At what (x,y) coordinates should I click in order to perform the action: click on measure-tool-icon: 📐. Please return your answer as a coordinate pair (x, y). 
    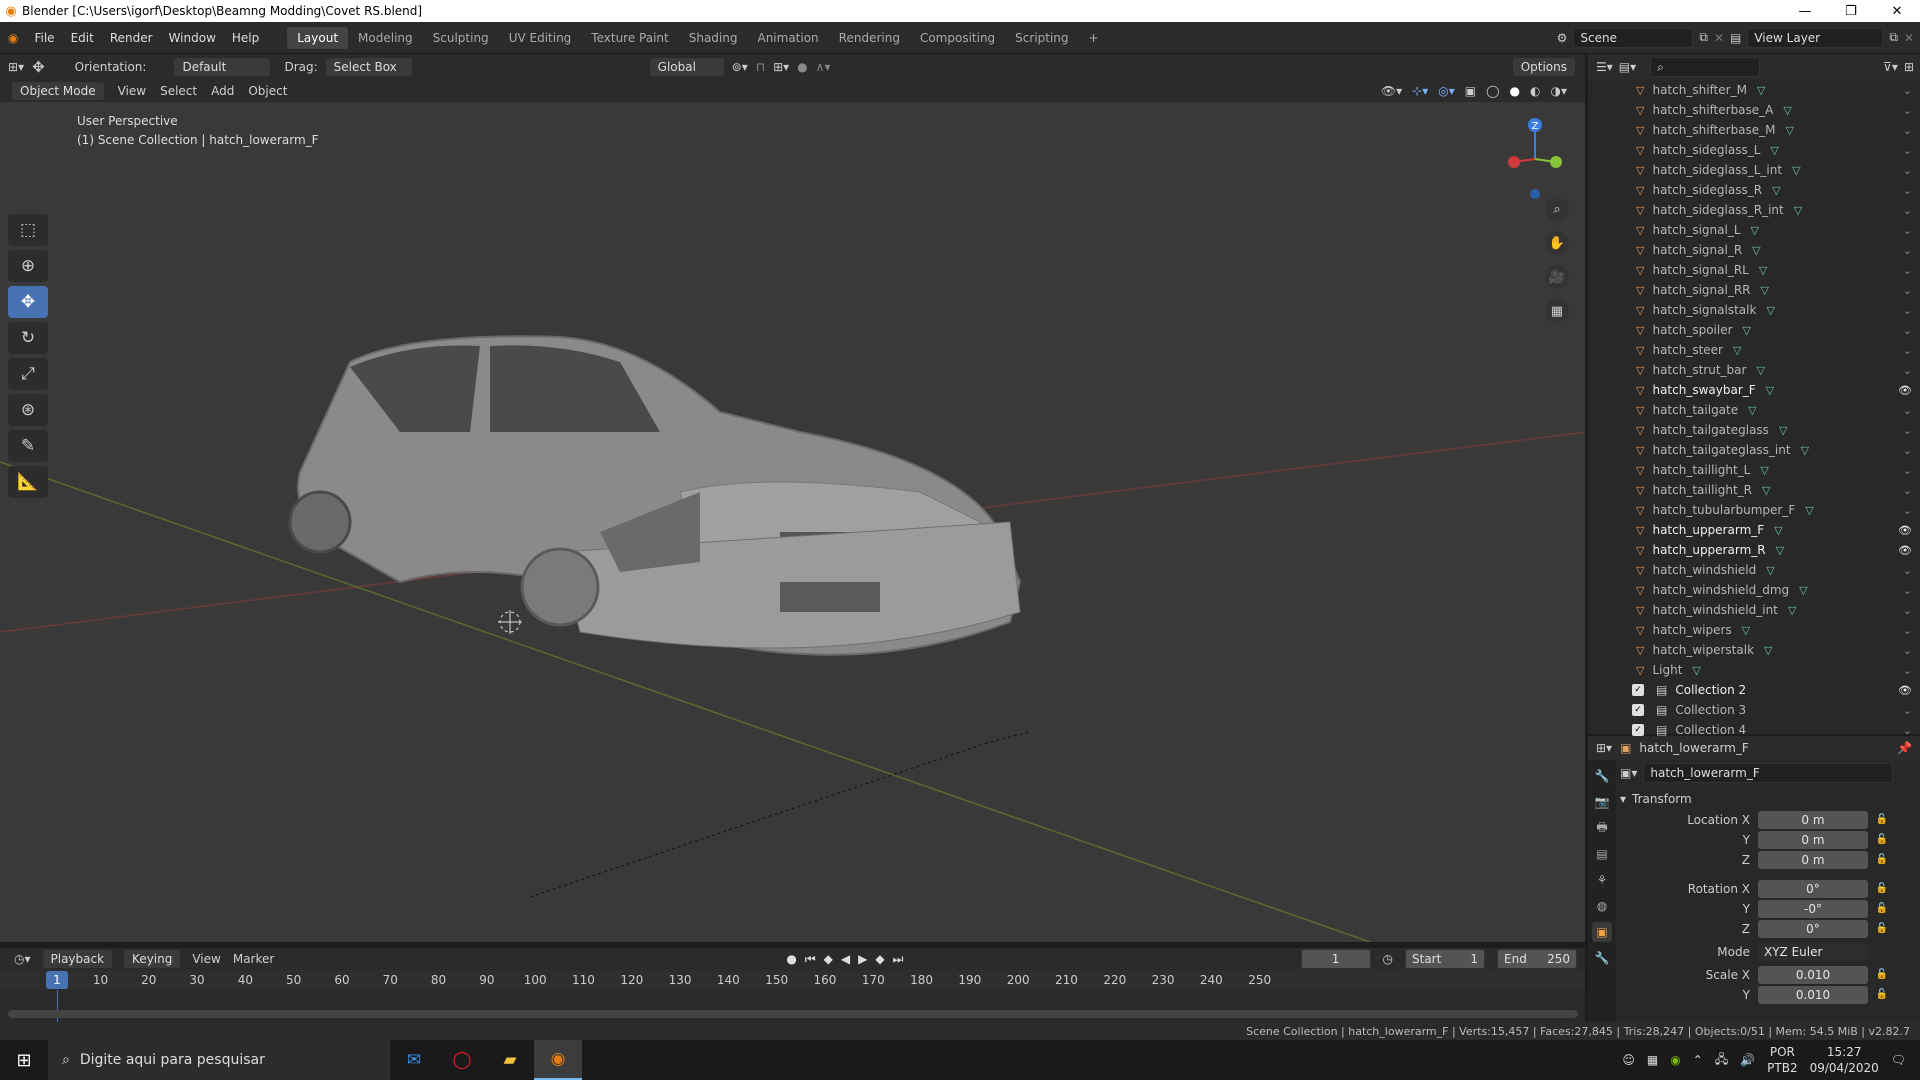
    Looking at the image, I should click on (28, 482).